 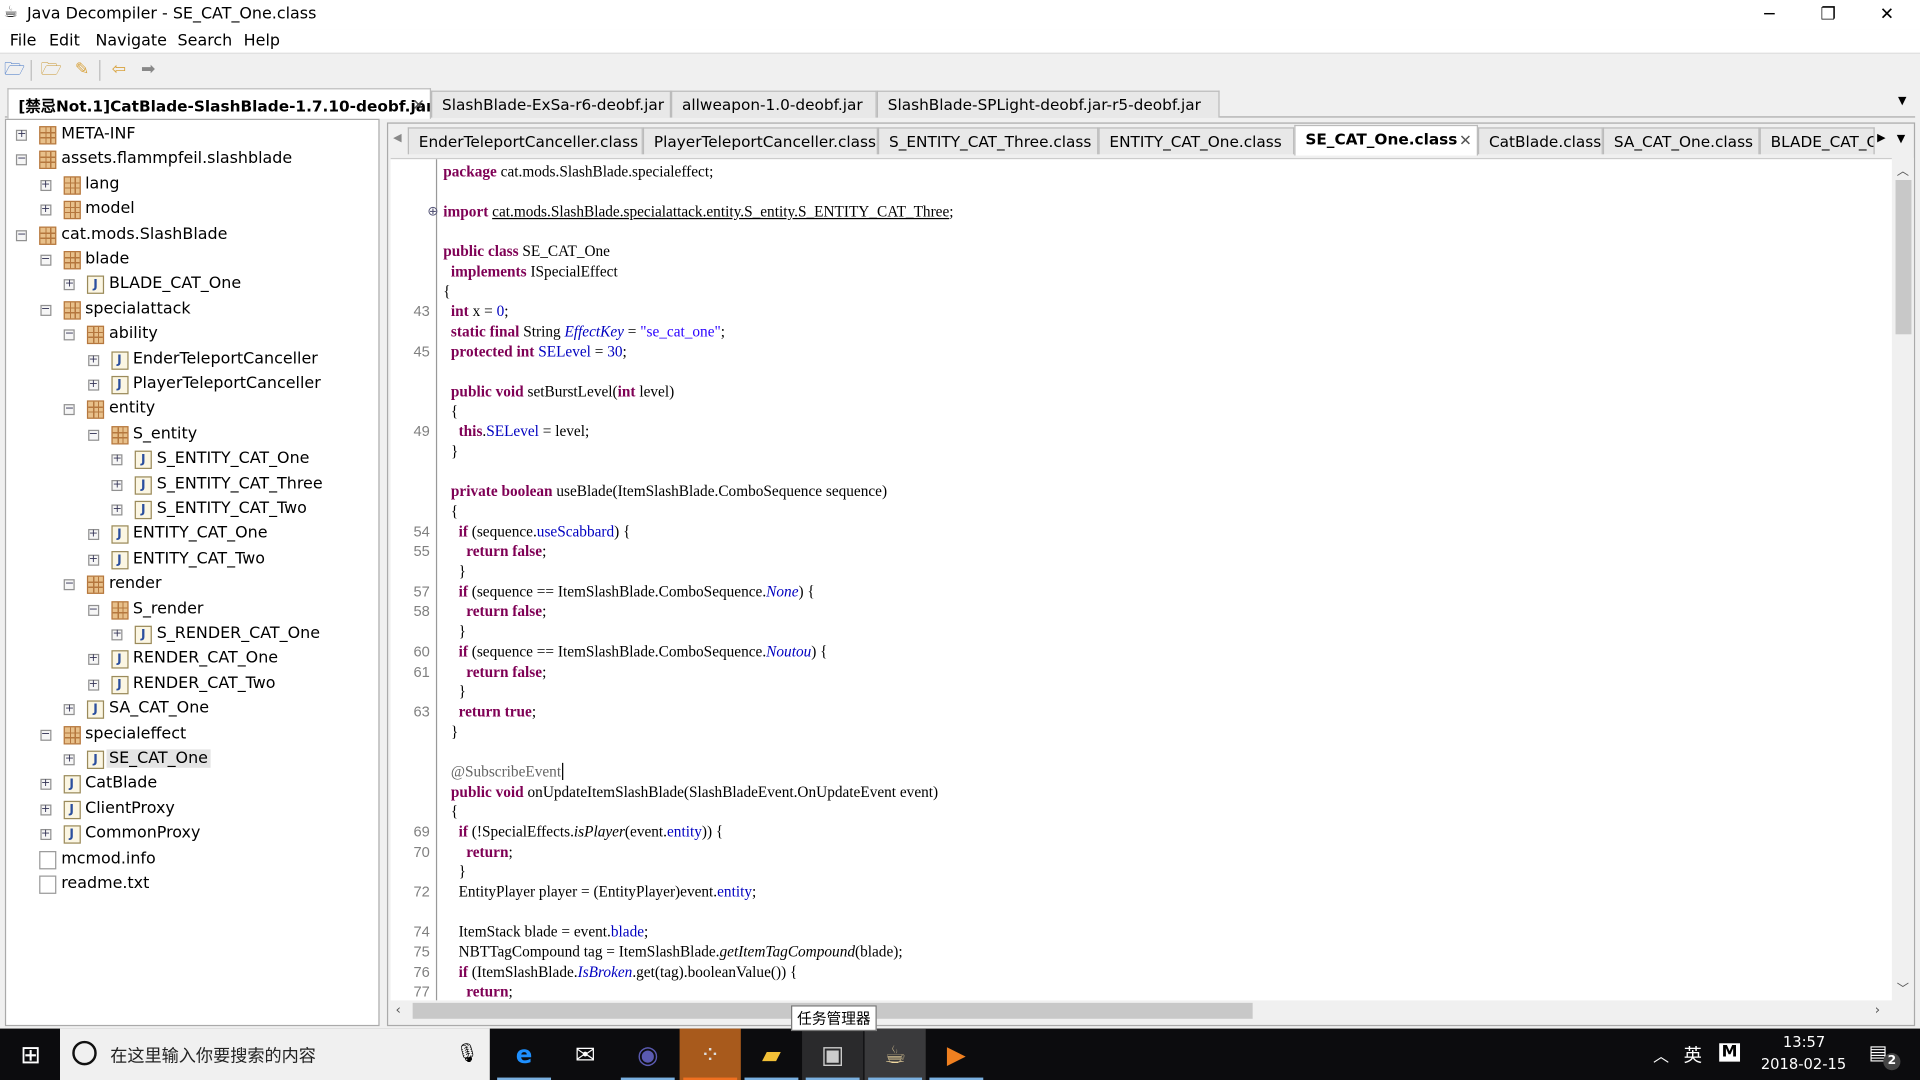 What do you see at coordinates (895, 1054) in the screenshot?
I see `java-decompiler-icon: ☕` at bounding box center [895, 1054].